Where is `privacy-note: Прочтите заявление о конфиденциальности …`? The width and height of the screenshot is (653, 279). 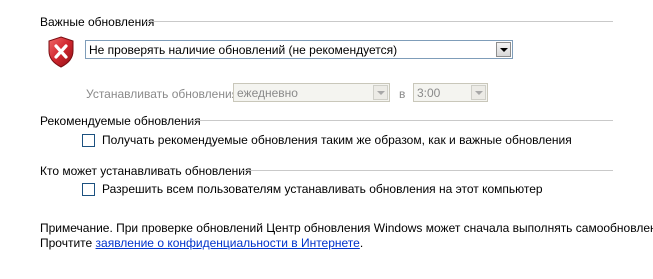 privacy-note: Прочтите заявление о конфиденциальности … is located at coordinates (201, 243).